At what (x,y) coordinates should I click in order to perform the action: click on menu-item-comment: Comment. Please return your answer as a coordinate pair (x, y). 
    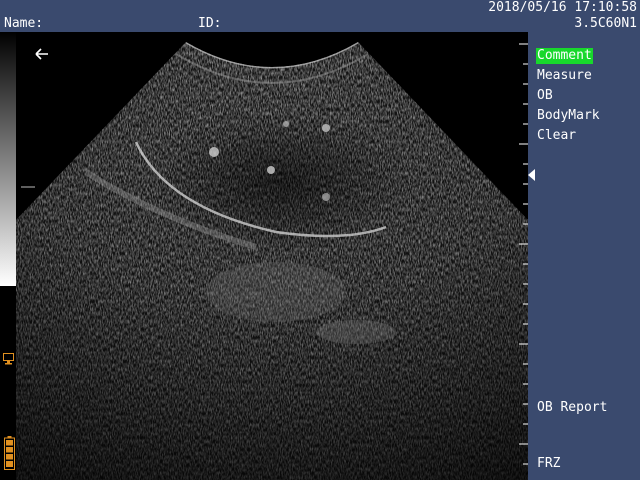
    Looking at the image, I should click on (564, 56).